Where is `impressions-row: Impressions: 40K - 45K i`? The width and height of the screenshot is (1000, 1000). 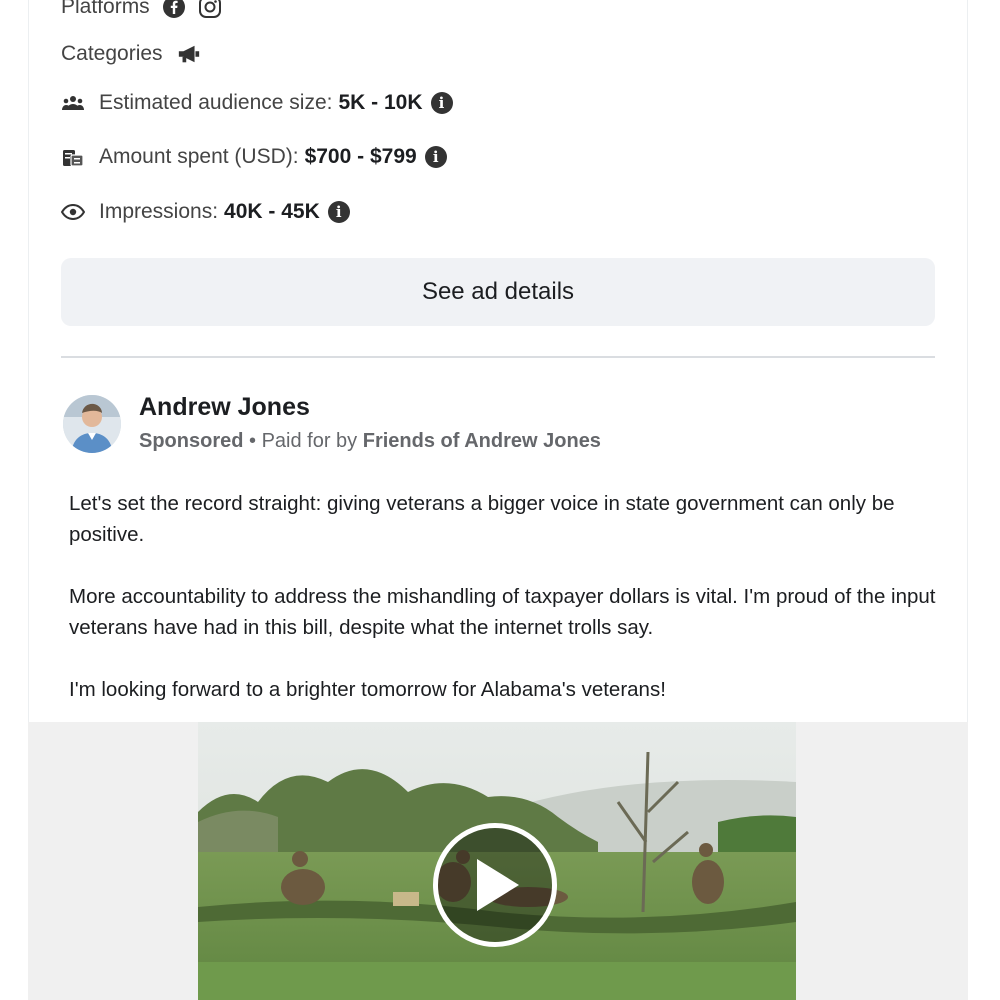
impressions-row: Impressions: 40K - 45K i is located at coordinates (205, 212).